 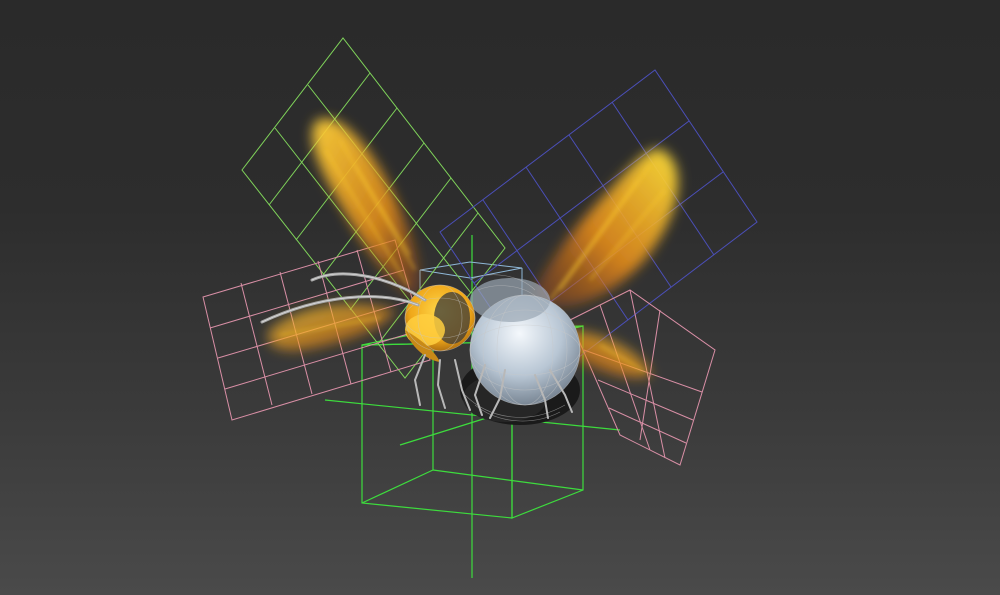 What do you see at coordinates (366, 209) in the screenshot?
I see `wing-upper-left` at bounding box center [366, 209].